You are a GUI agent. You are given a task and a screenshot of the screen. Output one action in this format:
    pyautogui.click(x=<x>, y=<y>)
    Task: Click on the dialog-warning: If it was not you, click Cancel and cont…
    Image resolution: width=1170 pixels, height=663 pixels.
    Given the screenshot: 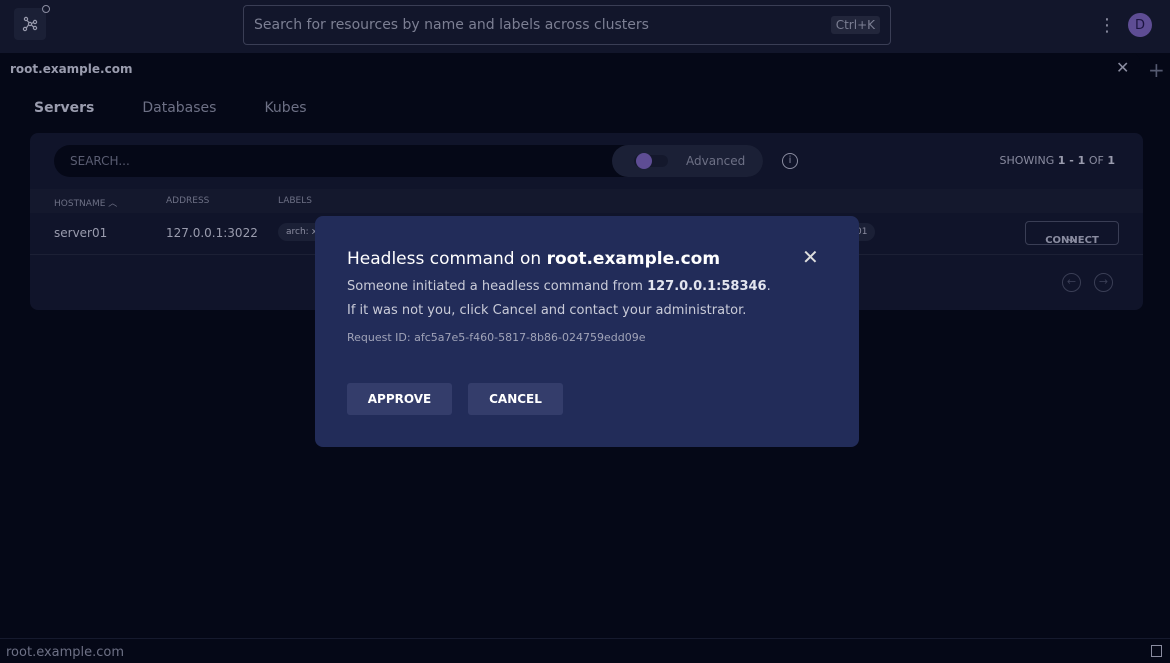 What is the action you would take?
    pyautogui.click(x=547, y=310)
    